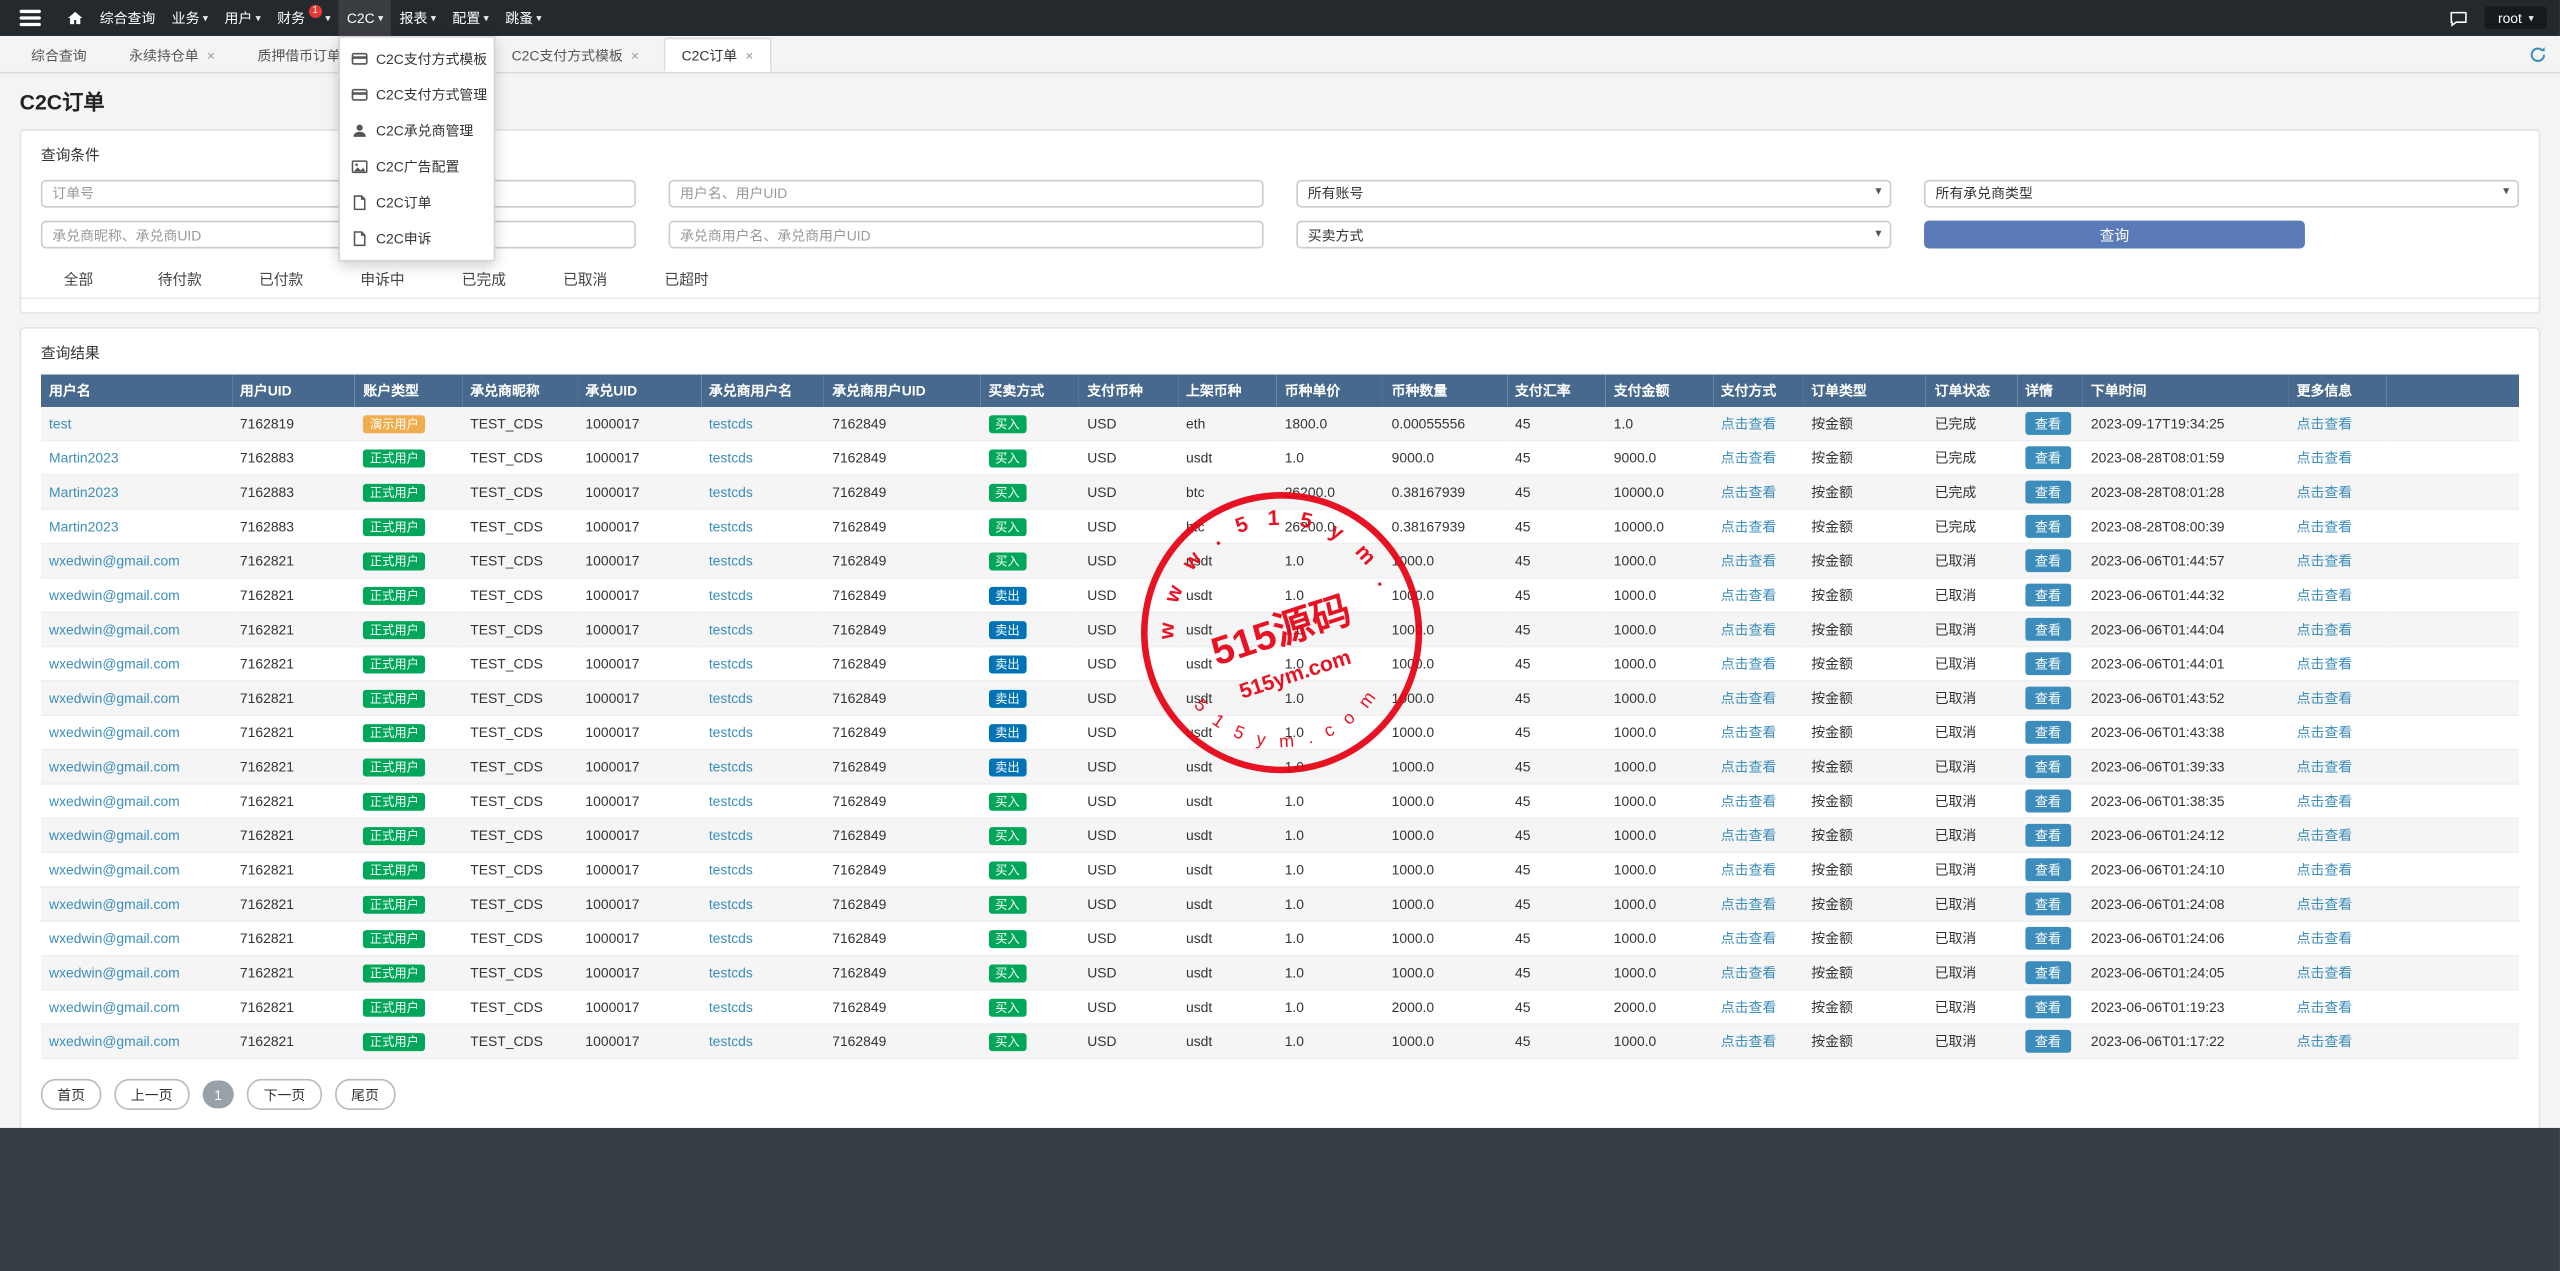 This screenshot has width=2560, height=1271. What do you see at coordinates (60, 423) in the screenshot?
I see `user-link: test` at bounding box center [60, 423].